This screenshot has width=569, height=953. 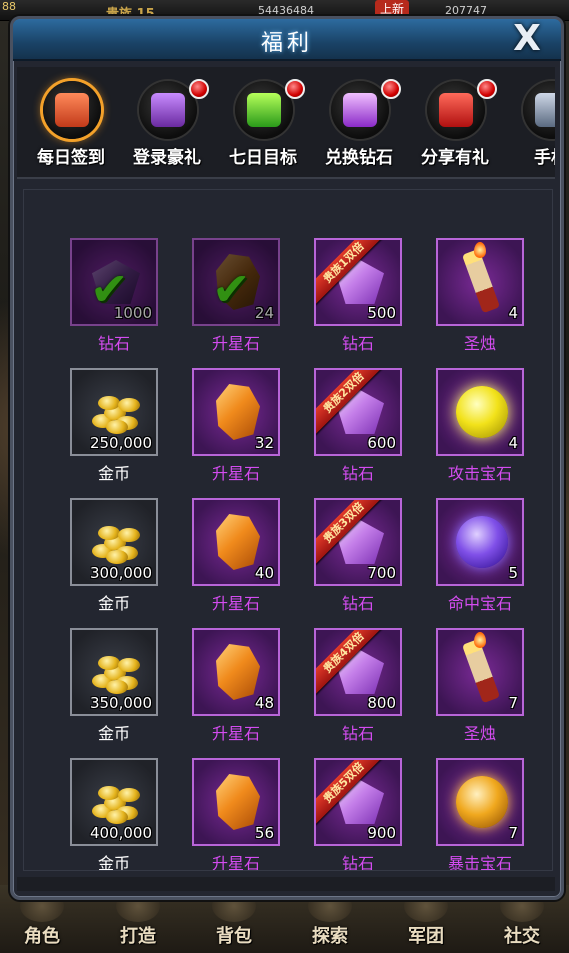 What do you see at coordinates (358, 282) in the screenshot?
I see `reward-slot: 贵族1双倍 500` at bounding box center [358, 282].